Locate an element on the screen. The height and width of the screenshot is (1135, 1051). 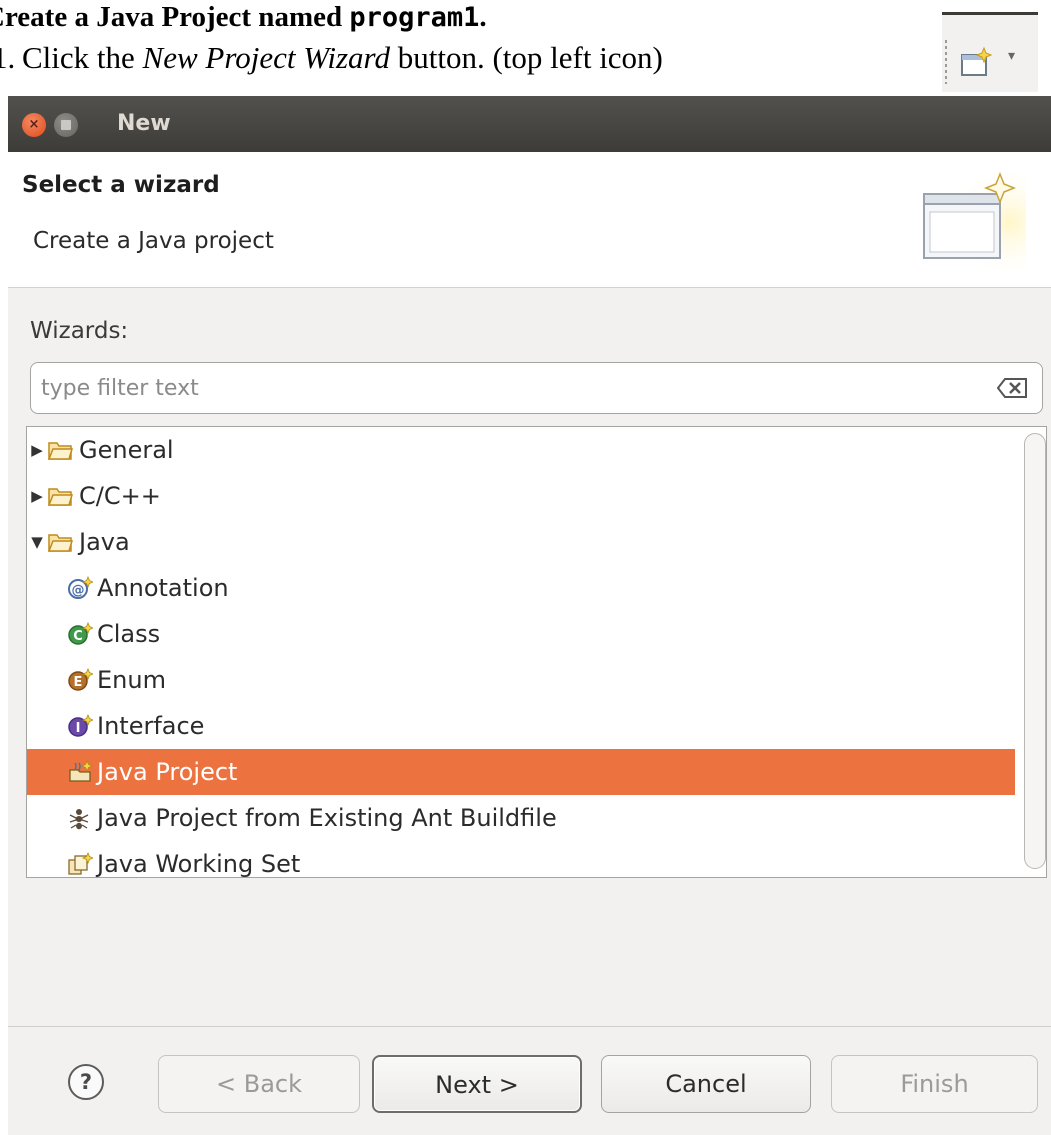
enum-icon: E is located at coordinates (80, 679).